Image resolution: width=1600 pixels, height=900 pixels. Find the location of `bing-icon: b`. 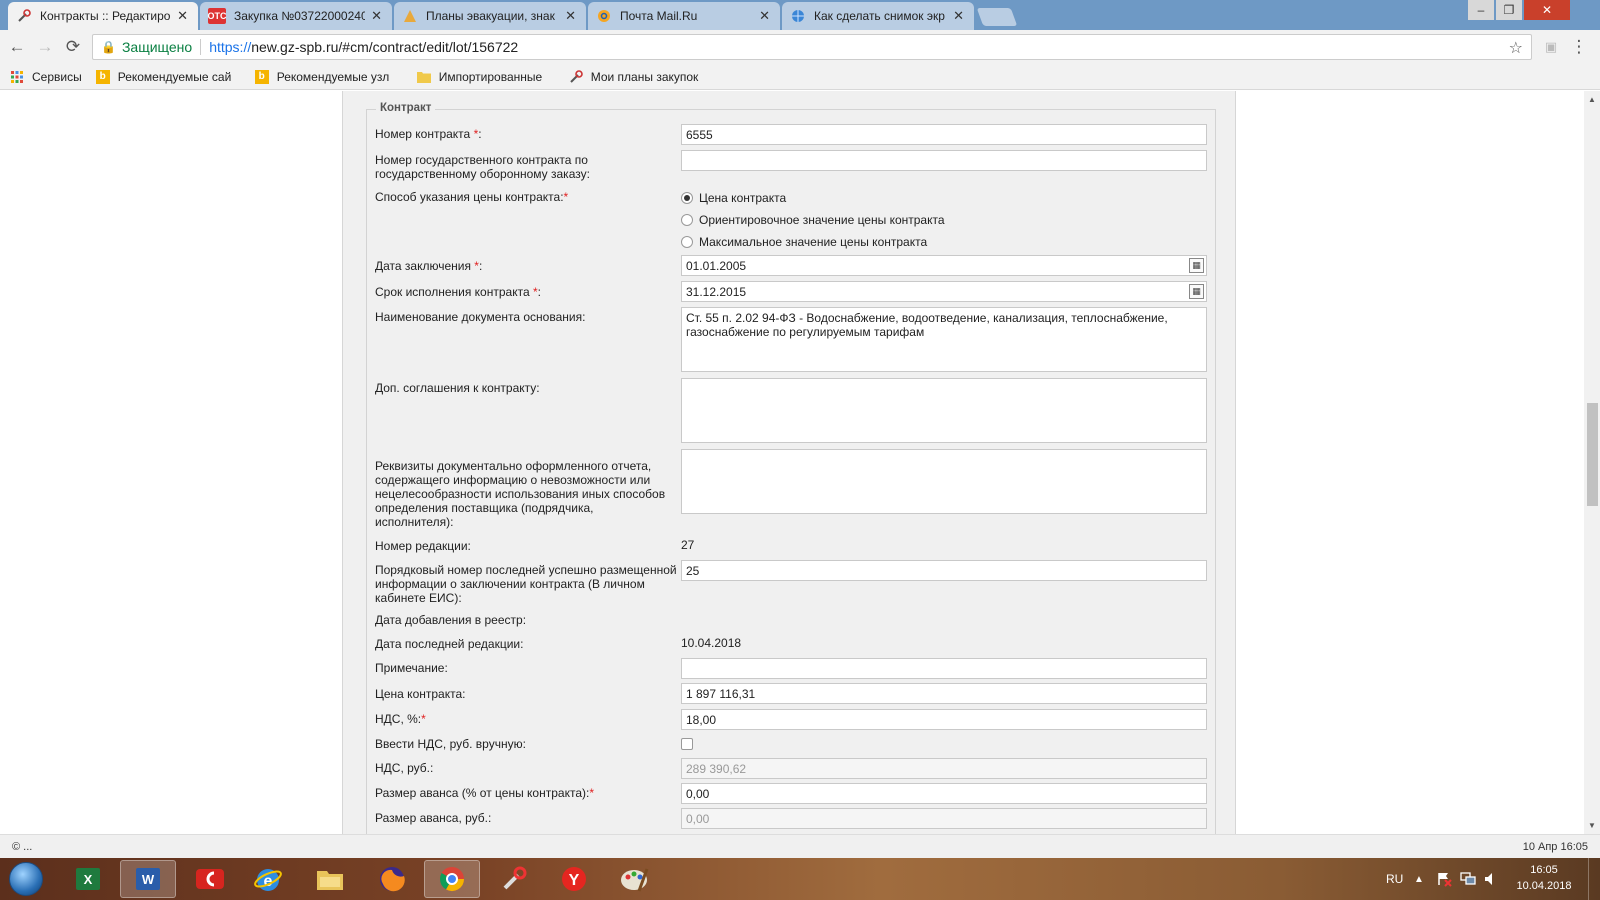

bing-icon: b is located at coordinates (261, 76).